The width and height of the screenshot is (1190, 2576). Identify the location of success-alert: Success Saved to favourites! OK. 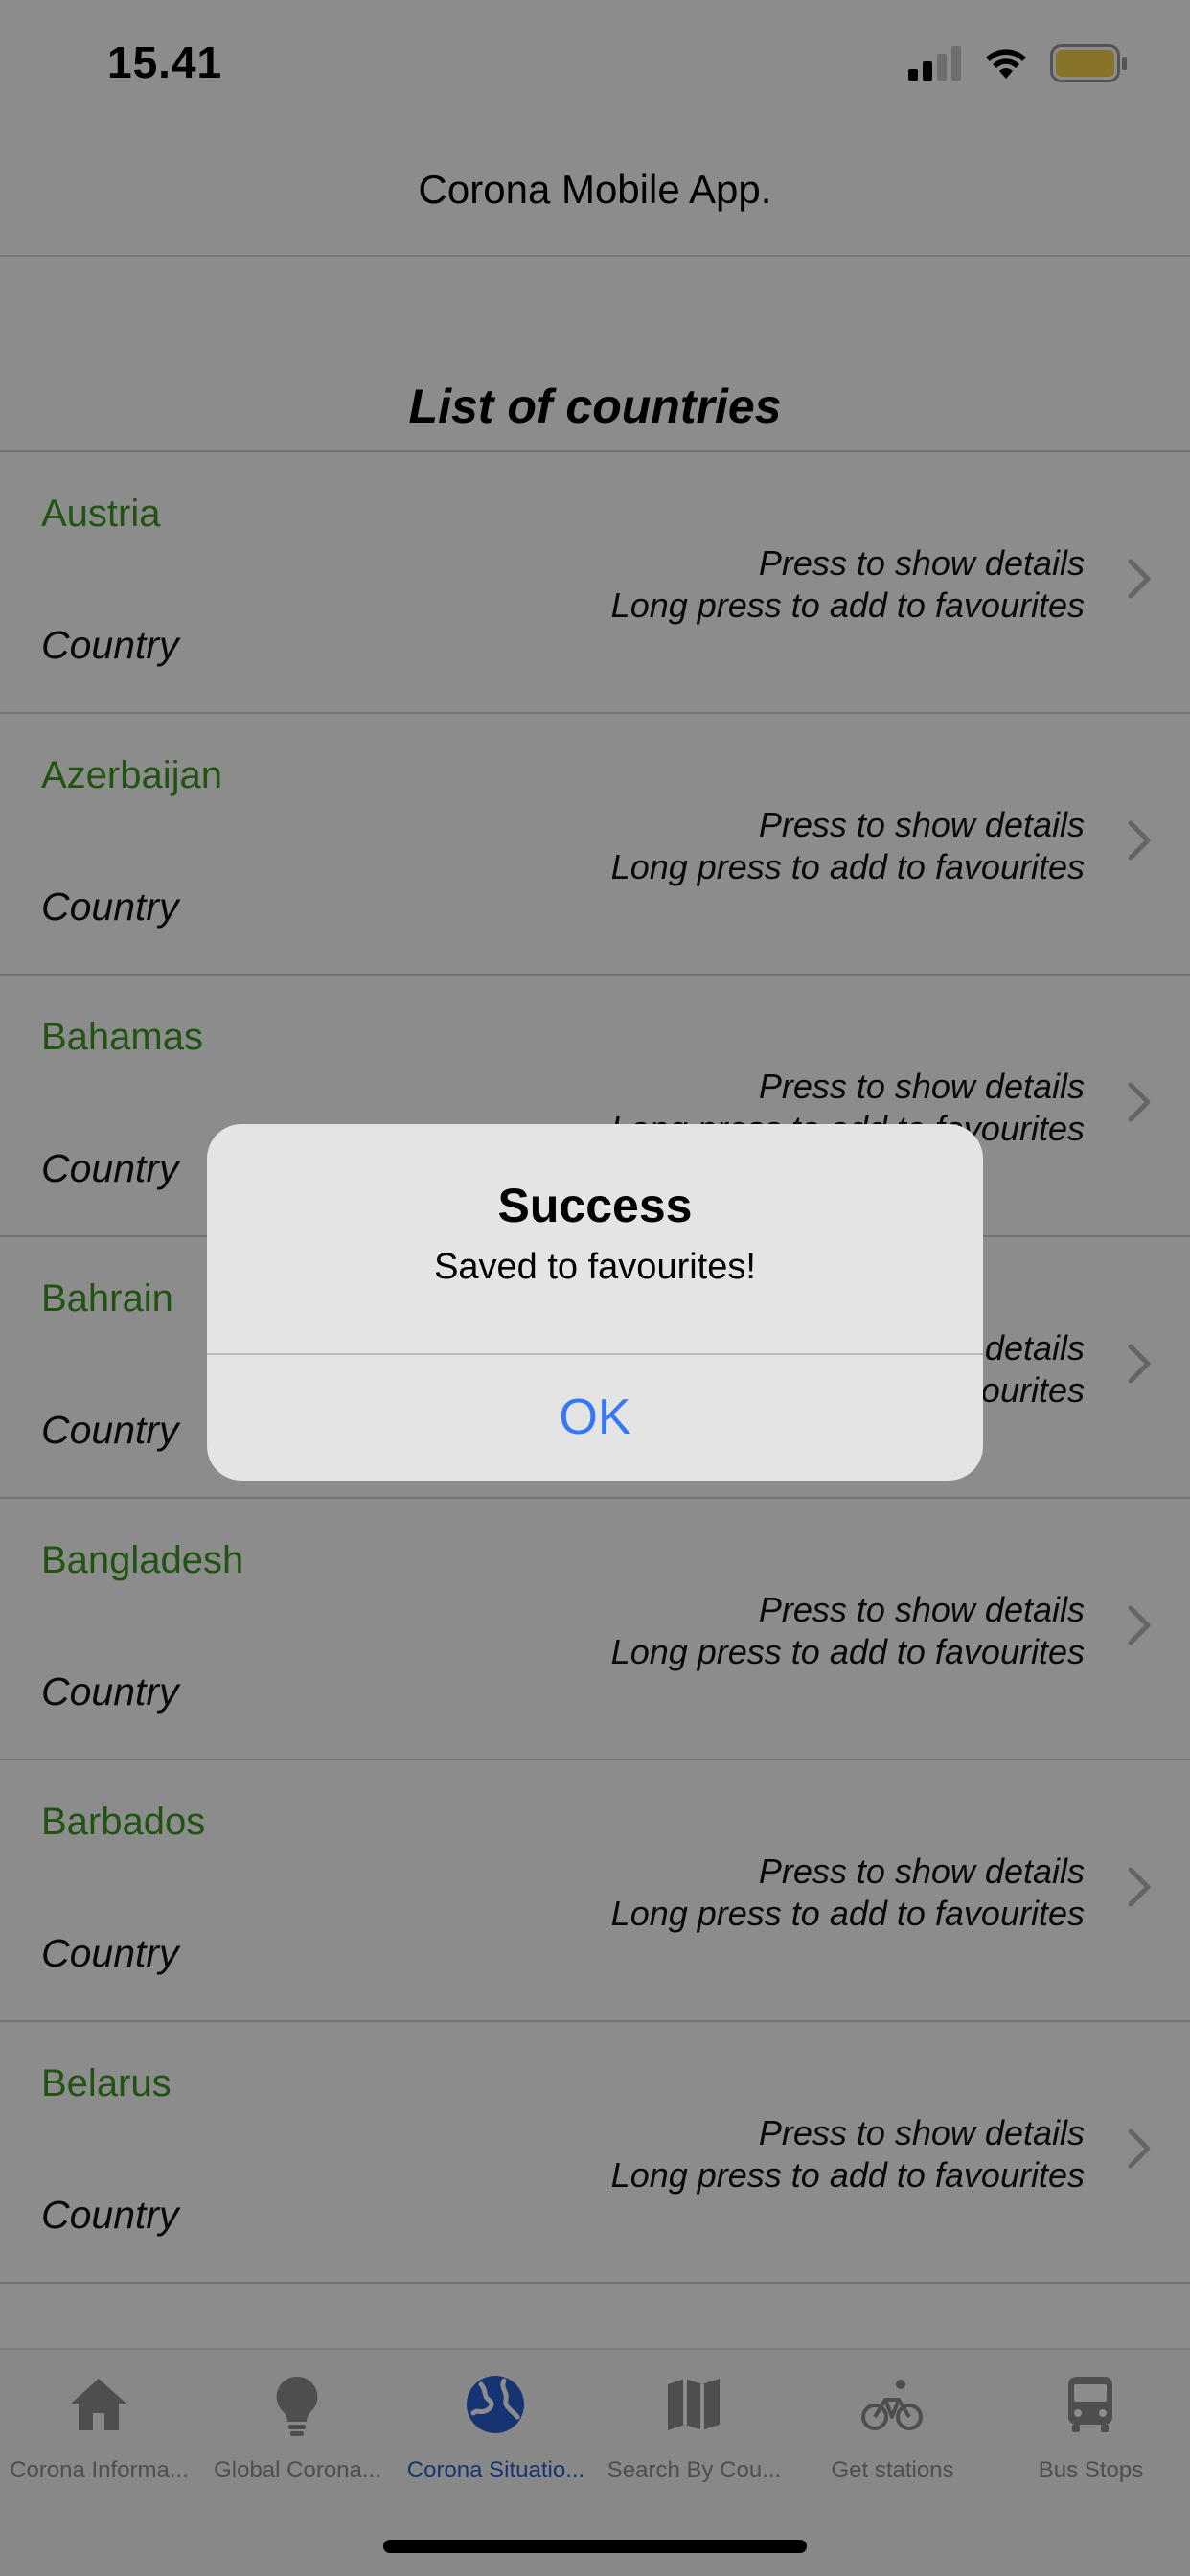
(595, 1302).